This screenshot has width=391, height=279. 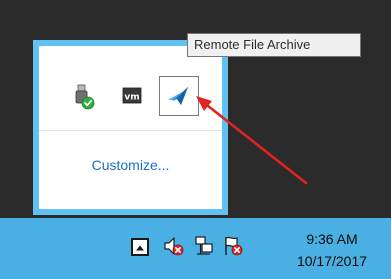 I want to click on volume-muted-icon, so click(x=174, y=248).